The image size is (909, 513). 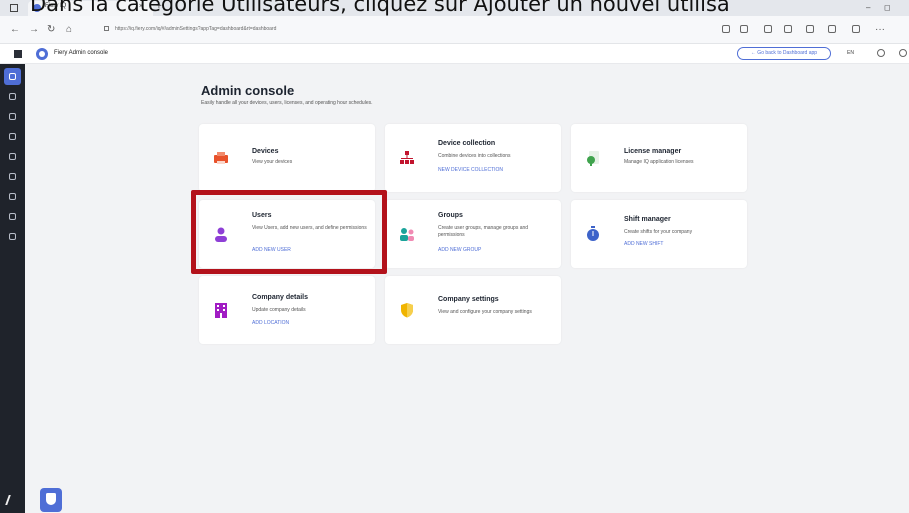 I want to click on new-device-collection-link: NEW DEVICE COLLECTION, so click(x=470, y=170).